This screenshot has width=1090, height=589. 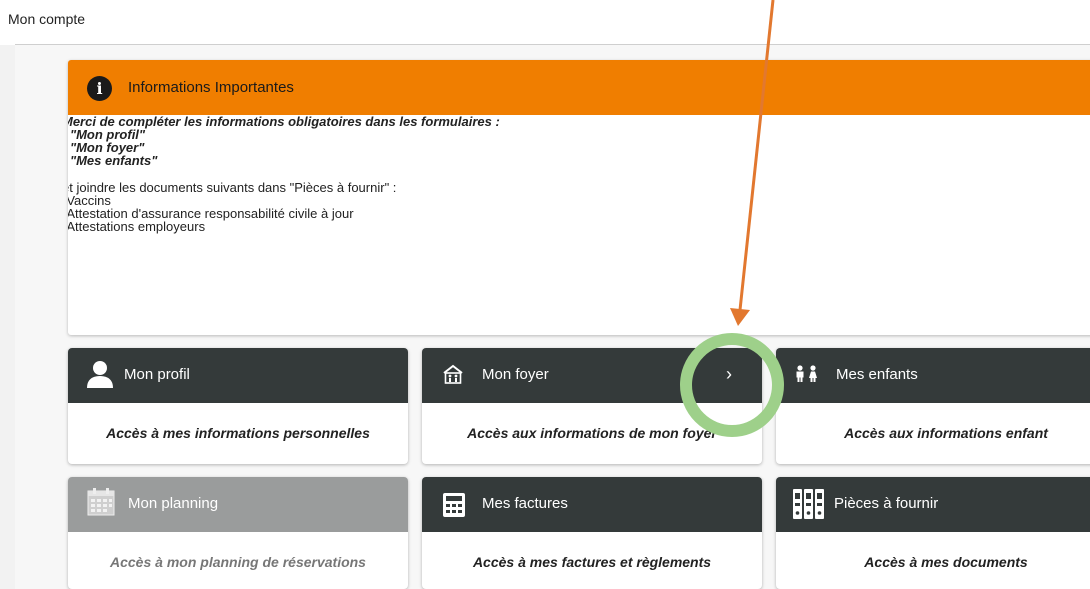 What do you see at coordinates (545, 22) in the screenshot?
I see `top-bar: Mon compte` at bounding box center [545, 22].